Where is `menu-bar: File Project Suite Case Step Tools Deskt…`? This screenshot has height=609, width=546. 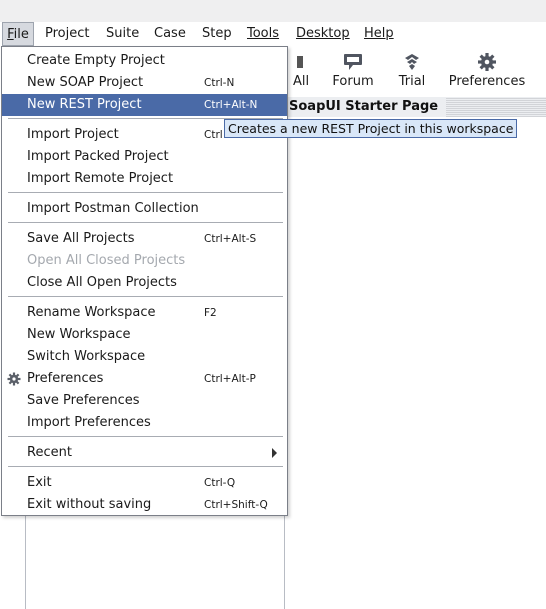
menu-bar: File Project Suite Case Step Tools Deskt… is located at coordinates (273, 34).